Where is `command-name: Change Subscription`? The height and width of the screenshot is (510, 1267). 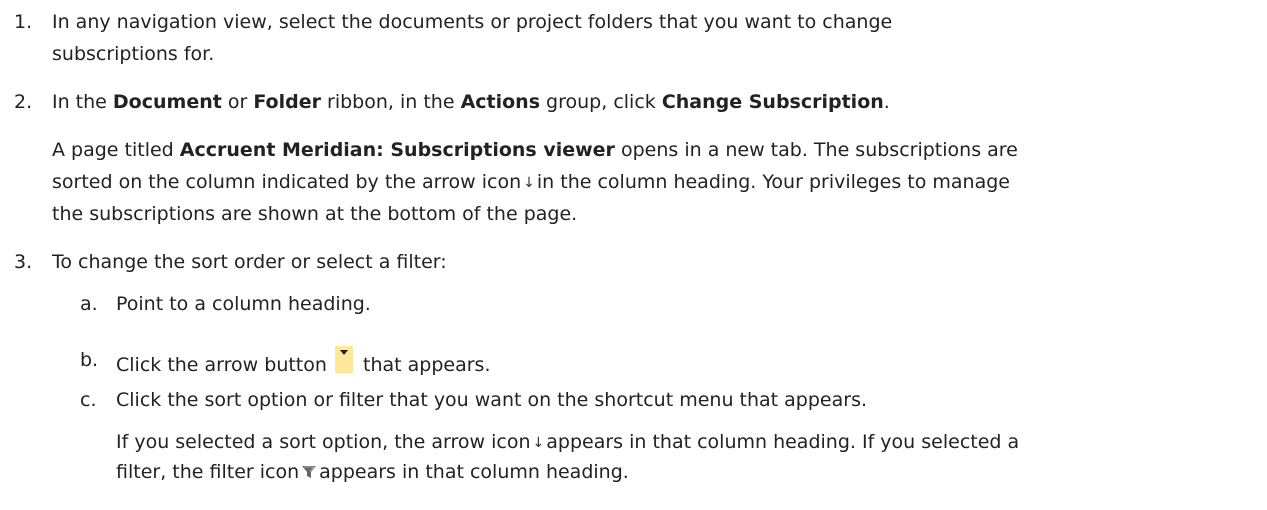
command-name: Change Subscription is located at coordinates (772, 102).